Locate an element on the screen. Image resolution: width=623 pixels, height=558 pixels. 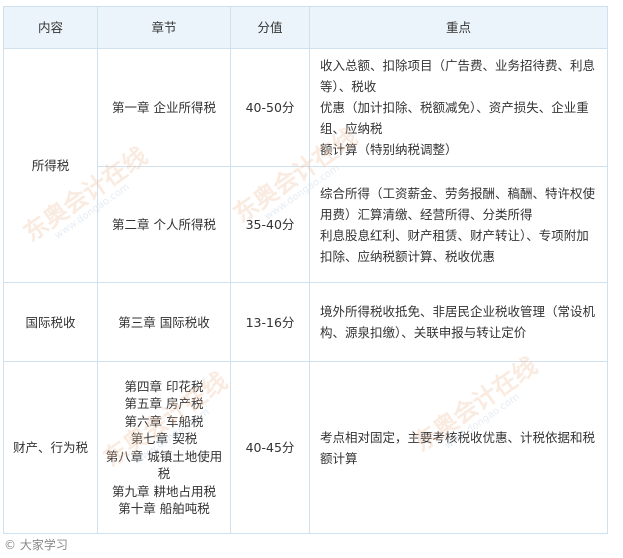
category-property-tax: 财产、行为税 is located at coordinates (50, 447).